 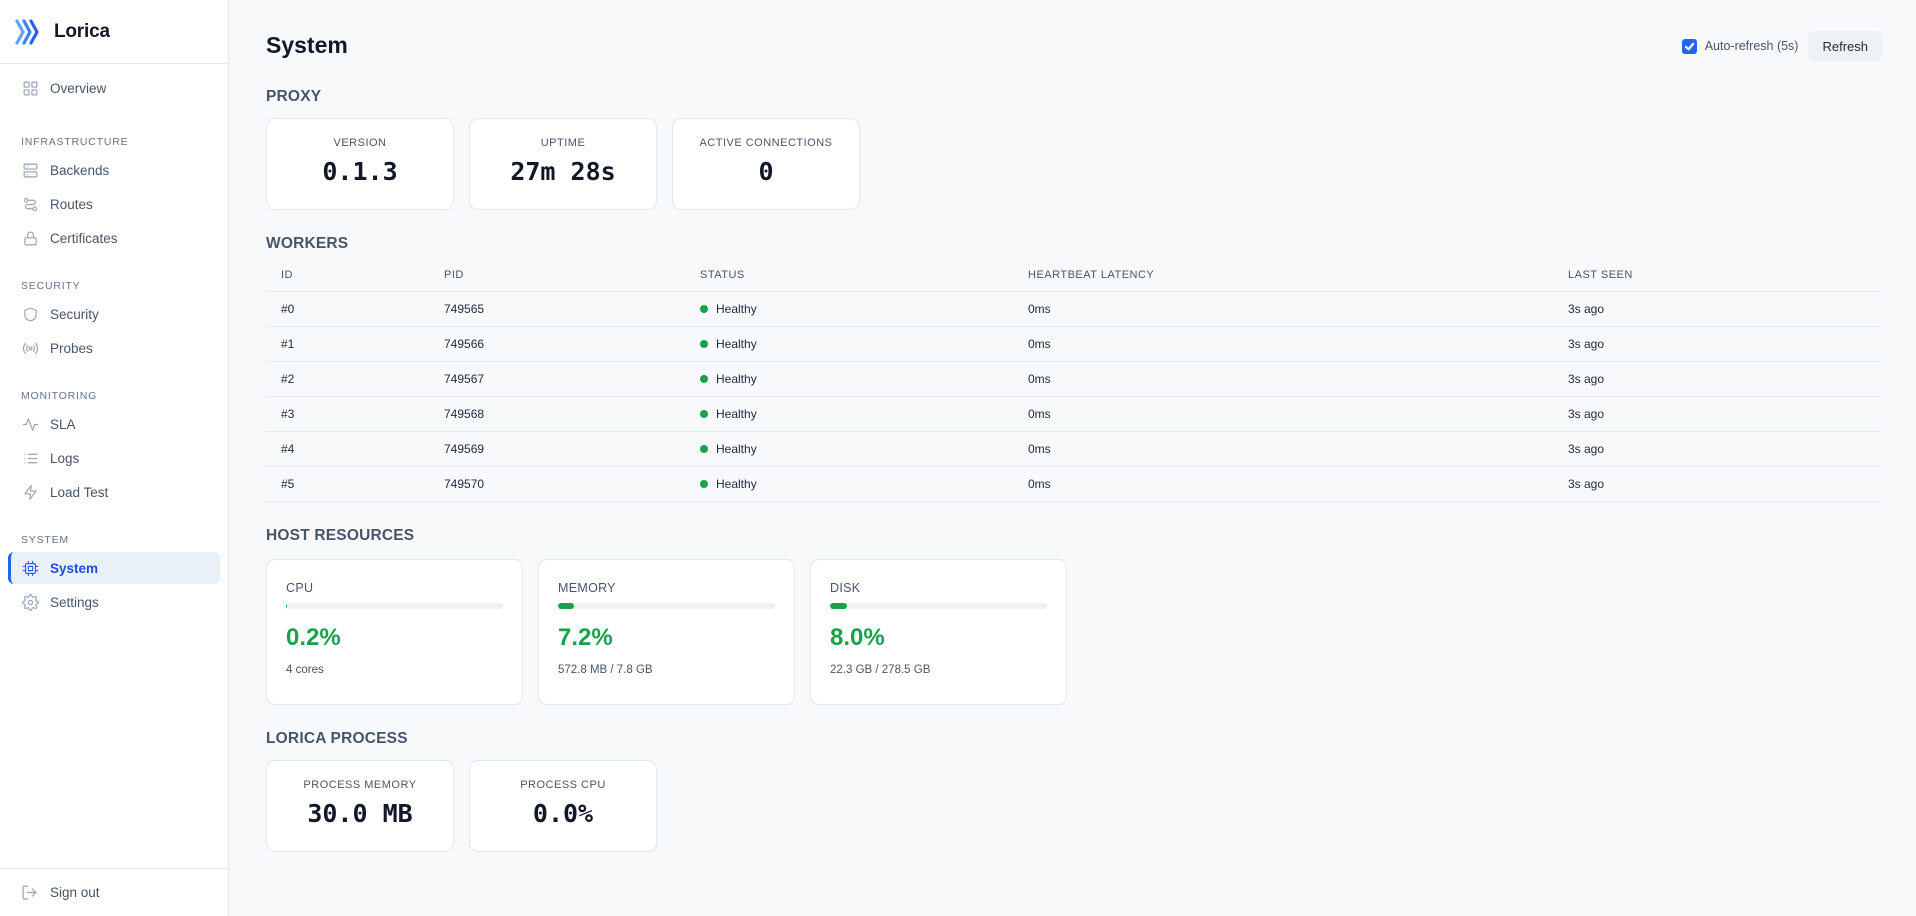 I want to click on sidebar-item-certificates: Certificates, so click(x=114, y=238).